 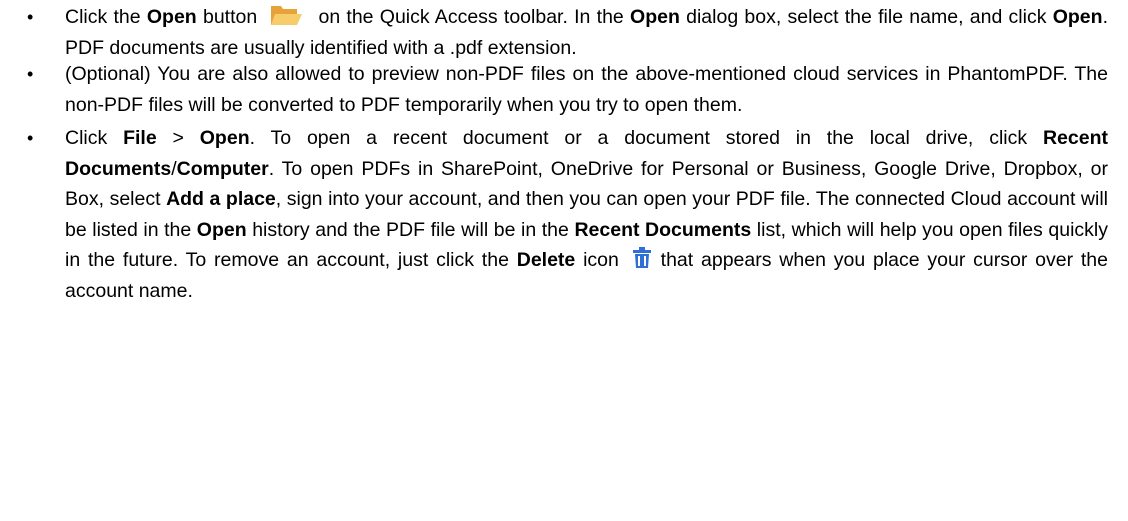 What do you see at coordinates (227, 17) in the screenshot?
I see `text-run: button` at bounding box center [227, 17].